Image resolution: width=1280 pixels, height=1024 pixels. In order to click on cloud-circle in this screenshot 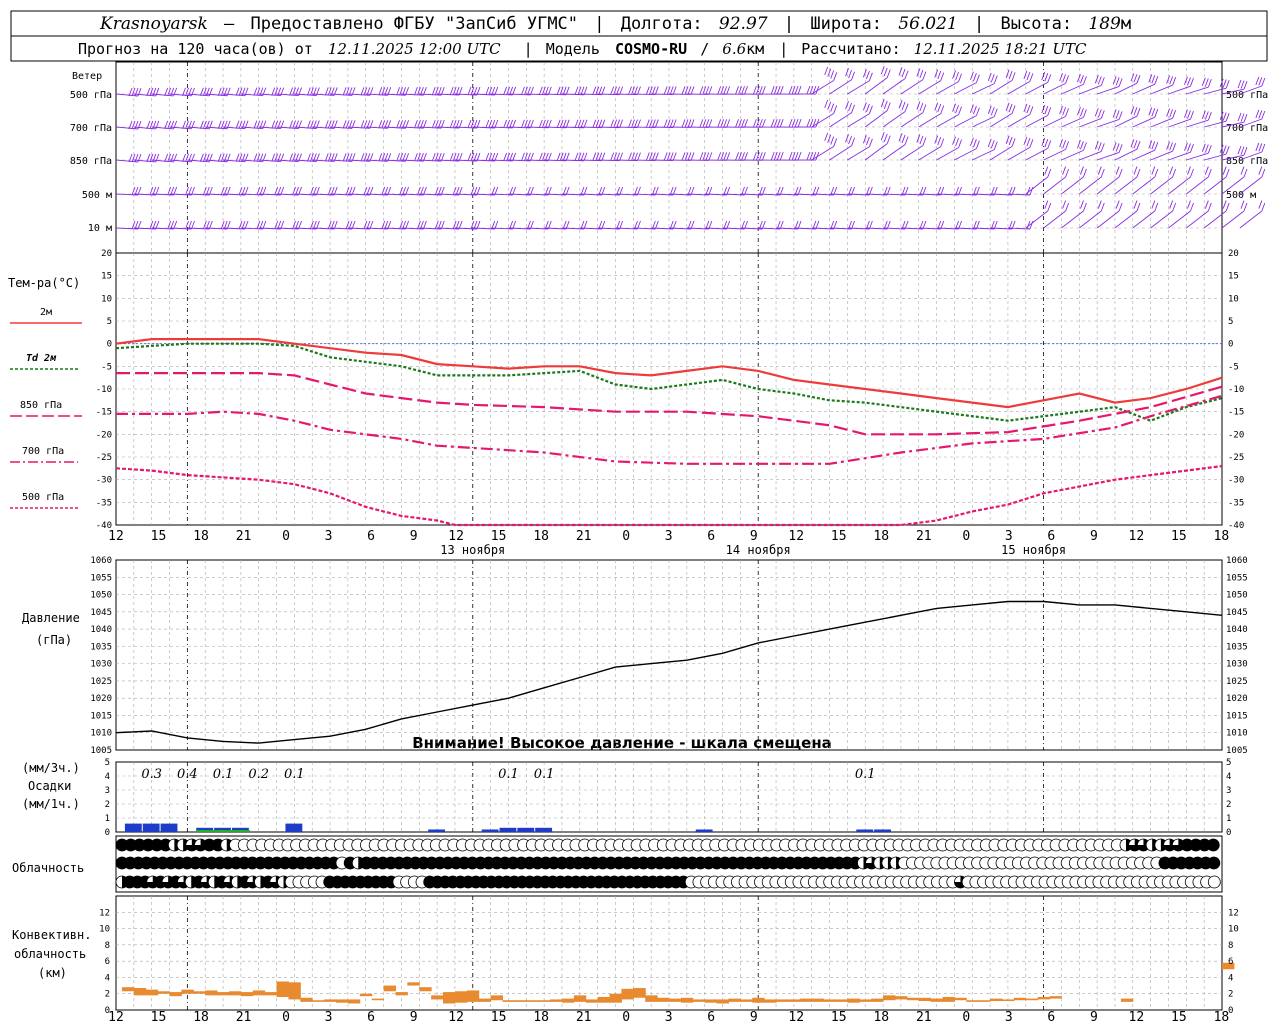, I will do `click(1214, 882)`.